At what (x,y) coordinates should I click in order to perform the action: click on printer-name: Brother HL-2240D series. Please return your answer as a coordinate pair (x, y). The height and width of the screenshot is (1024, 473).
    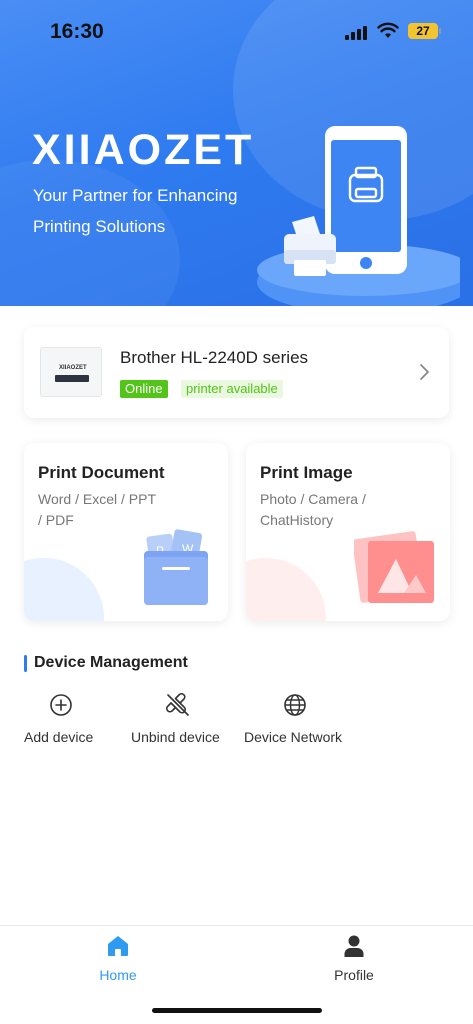
    Looking at the image, I should click on (214, 357).